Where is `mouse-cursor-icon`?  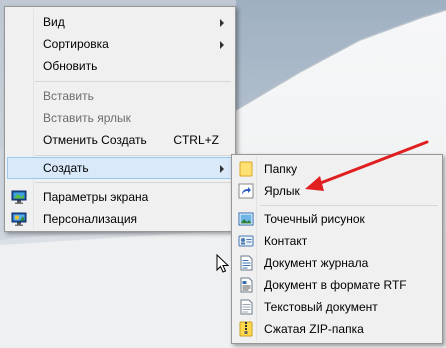 mouse-cursor-icon is located at coordinates (223, 263).